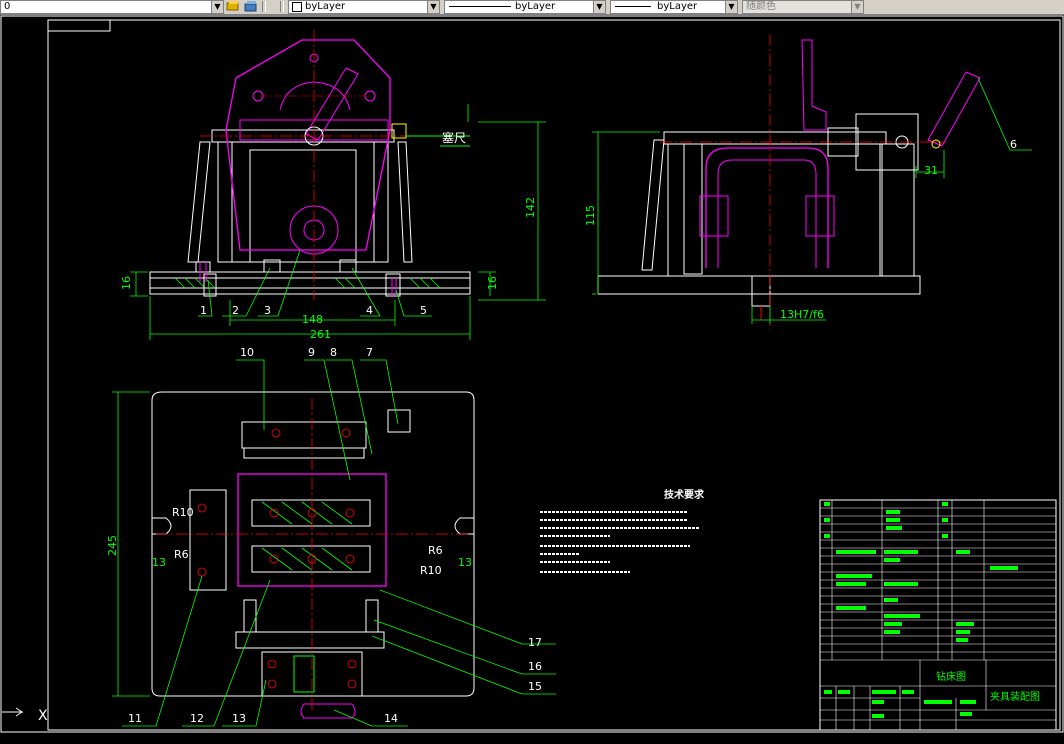 The width and height of the screenshot is (1064, 744). I want to click on part-title: 夹具装配图, so click(1015, 696).